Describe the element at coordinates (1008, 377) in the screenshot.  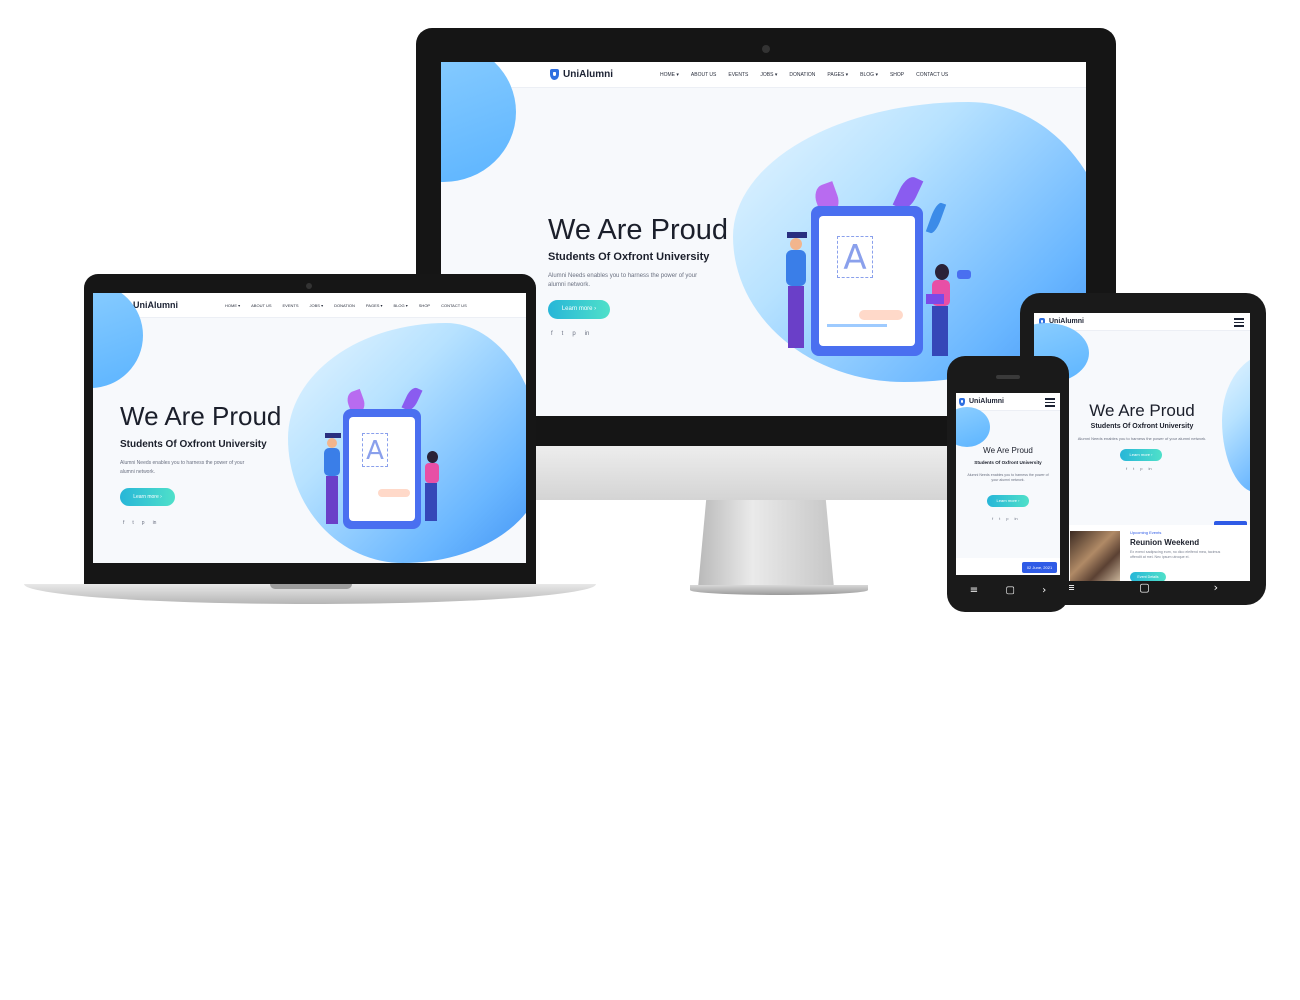
I see `phone-speaker` at that location.